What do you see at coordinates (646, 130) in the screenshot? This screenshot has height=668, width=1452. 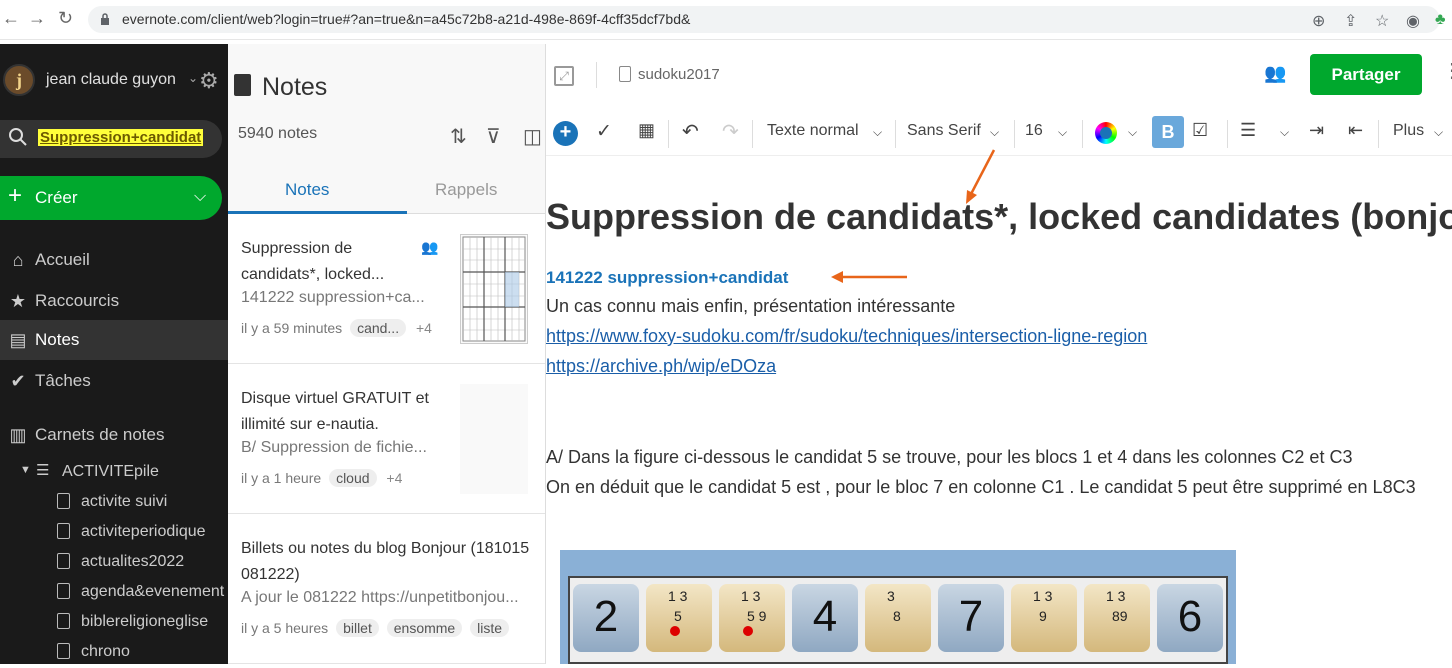 I see `calendar-icon: ▦` at bounding box center [646, 130].